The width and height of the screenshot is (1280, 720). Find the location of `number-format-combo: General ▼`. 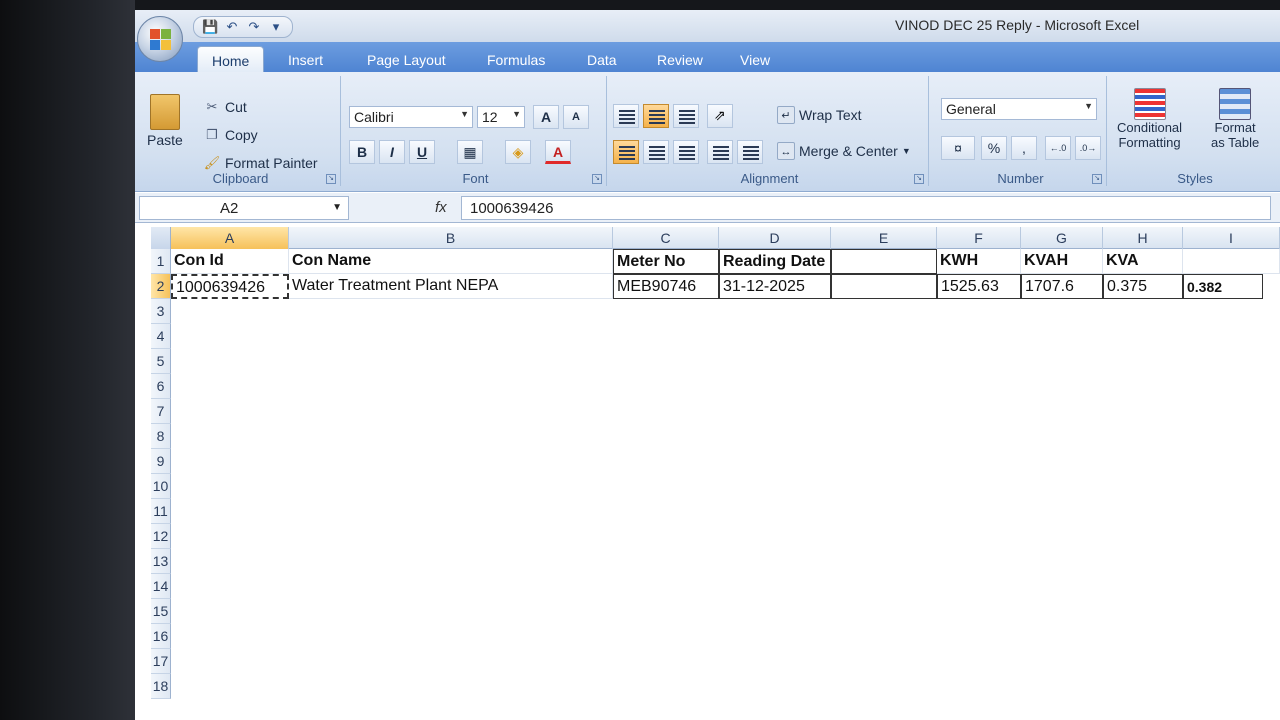

number-format-combo: General ▼ is located at coordinates (1019, 109).